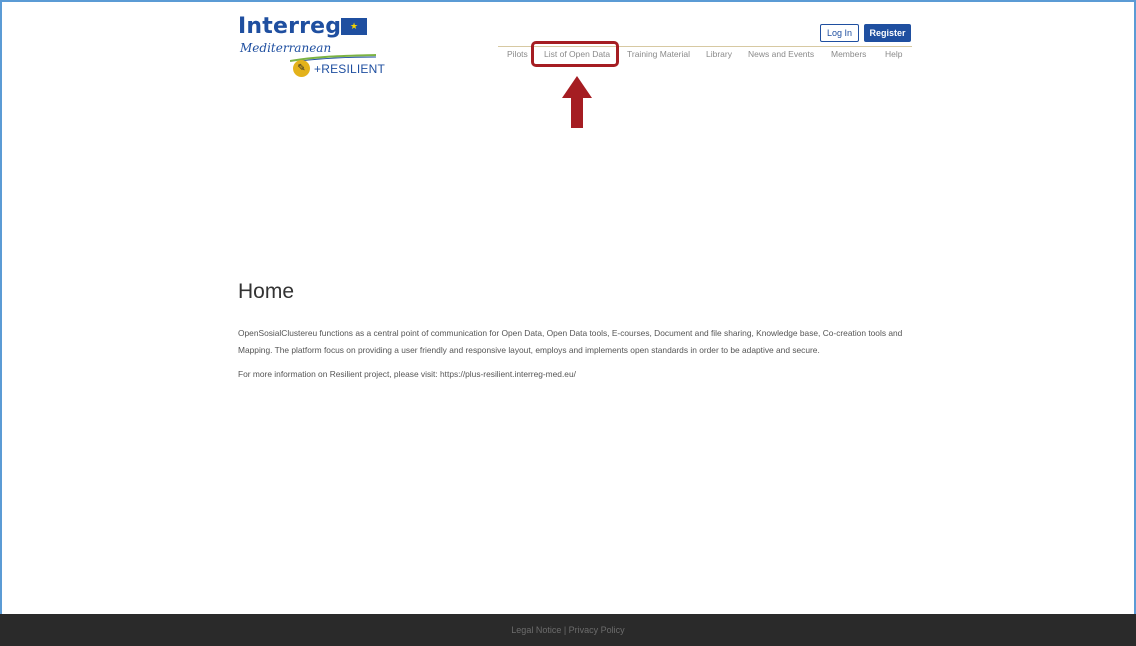 Image resolution: width=1136 pixels, height=646 pixels. I want to click on highlight-box, so click(575, 54).